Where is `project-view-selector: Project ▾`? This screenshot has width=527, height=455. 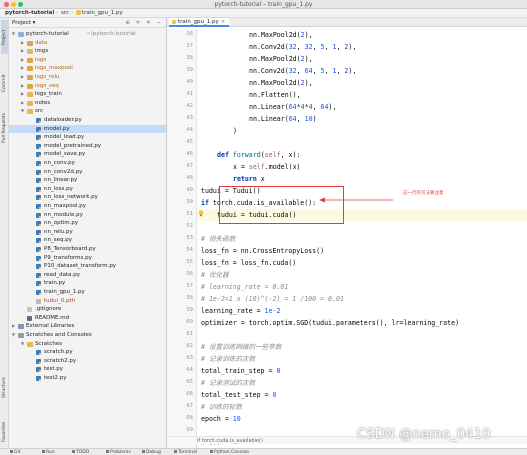
project-view-selector: Project ▾ is located at coordinates (23, 23).